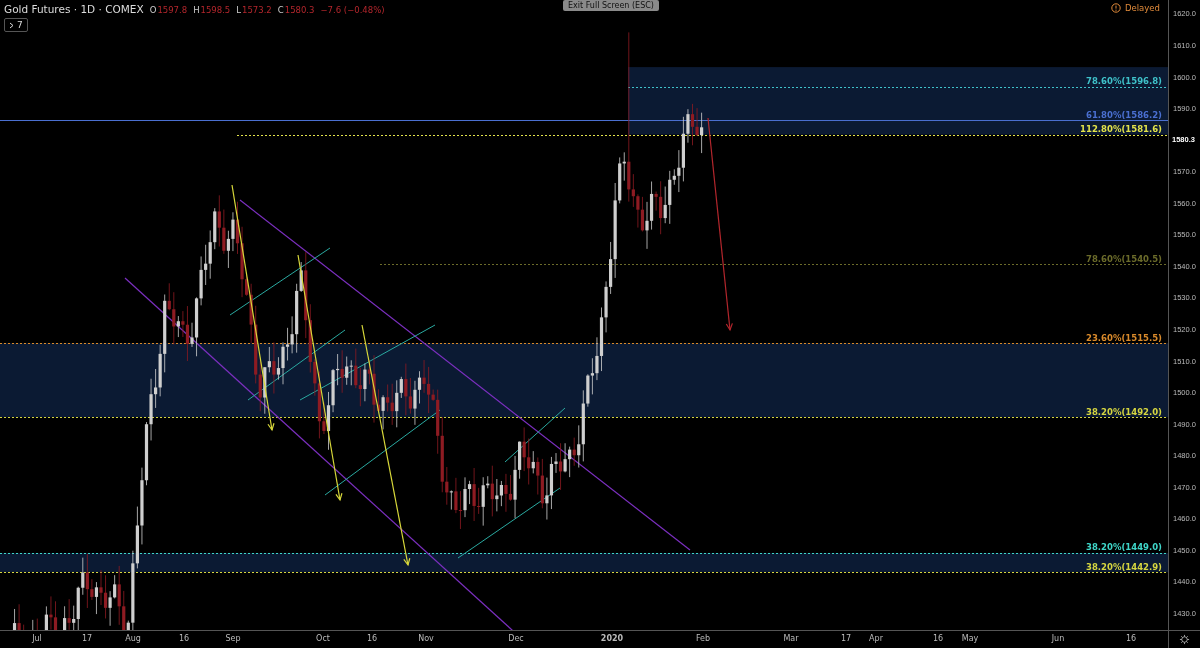 Image resolution: width=1200 pixels, height=648 pixels. I want to click on fib-level-label: 23.60%(1515.5), so click(1124, 337).